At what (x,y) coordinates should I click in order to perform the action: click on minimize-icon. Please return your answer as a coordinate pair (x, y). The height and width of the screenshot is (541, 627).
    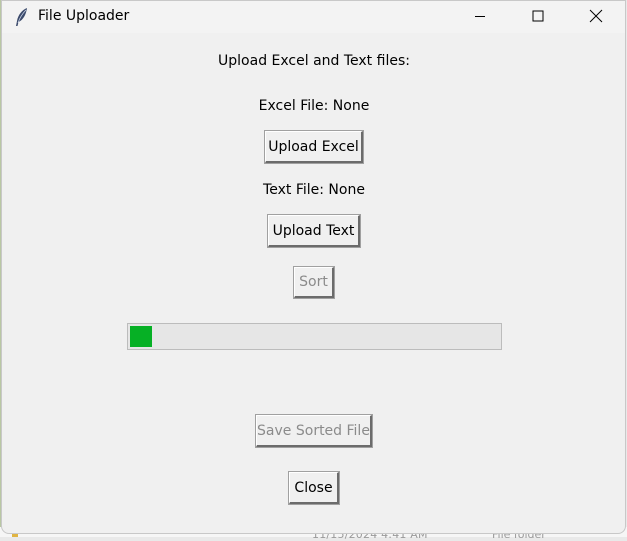
    Looking at the image, I should click on (480, 16).